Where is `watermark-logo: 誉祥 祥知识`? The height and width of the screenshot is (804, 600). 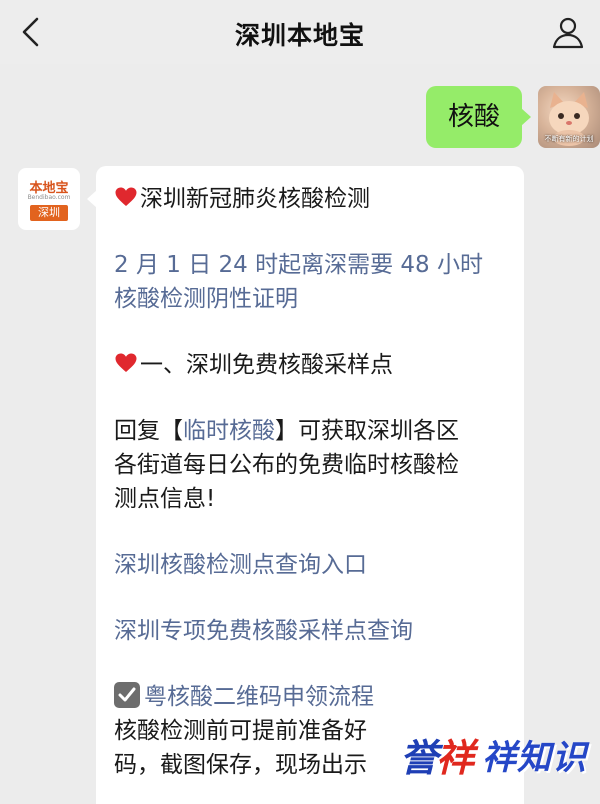 watermark-logo: 誉祥 祥知识 is located at coordinates (500, 758).